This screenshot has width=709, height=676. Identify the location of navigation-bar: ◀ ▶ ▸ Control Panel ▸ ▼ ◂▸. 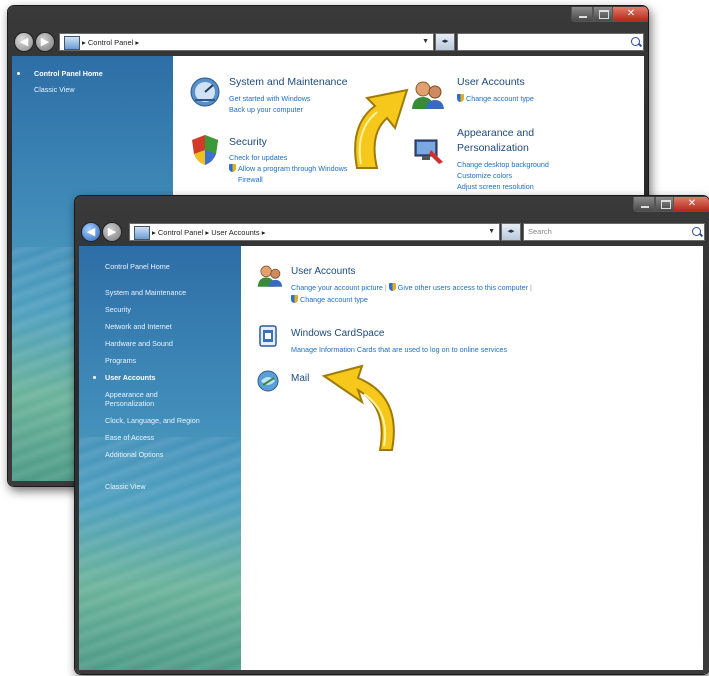
(328, 42).